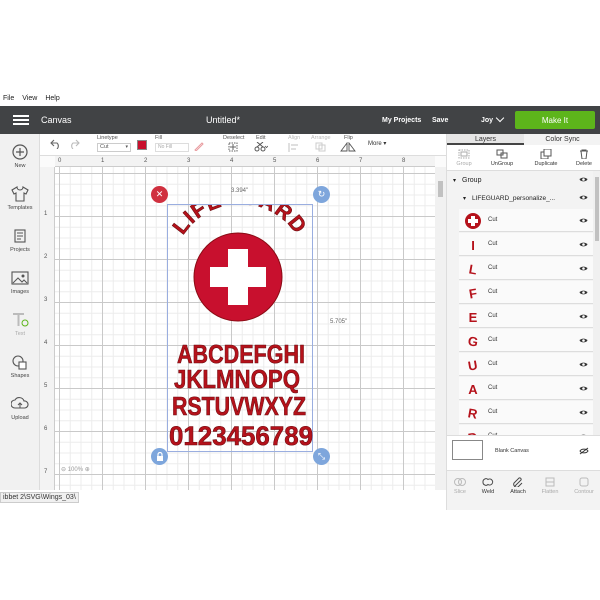 The width and height of the screenshot is (600, 600). What do you see at coordinates (460, 486) in the screenshot?
I see `slice-button: Slice` at bounding box center [460, 486].